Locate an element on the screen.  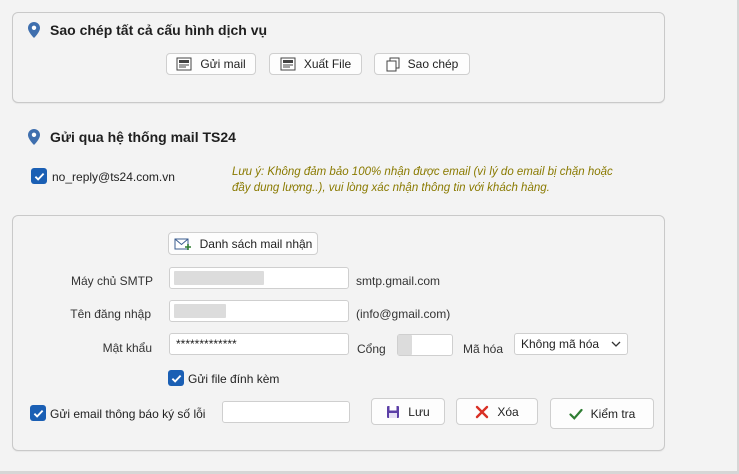
recipient-list-label: Danh sách mail nhận is located at coordinates (256, 243).